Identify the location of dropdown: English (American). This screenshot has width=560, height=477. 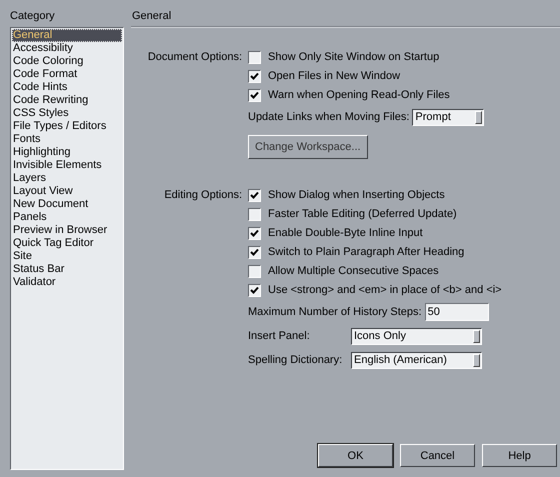
(416, 360).